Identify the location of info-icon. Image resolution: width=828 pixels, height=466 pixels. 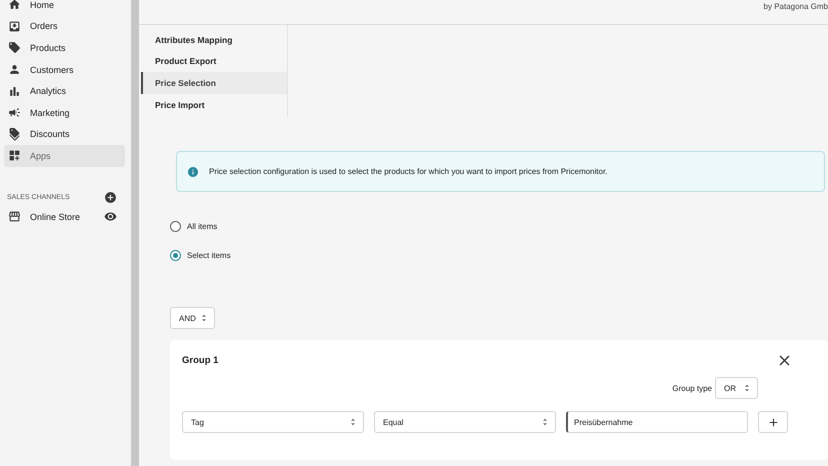
(193, 172).